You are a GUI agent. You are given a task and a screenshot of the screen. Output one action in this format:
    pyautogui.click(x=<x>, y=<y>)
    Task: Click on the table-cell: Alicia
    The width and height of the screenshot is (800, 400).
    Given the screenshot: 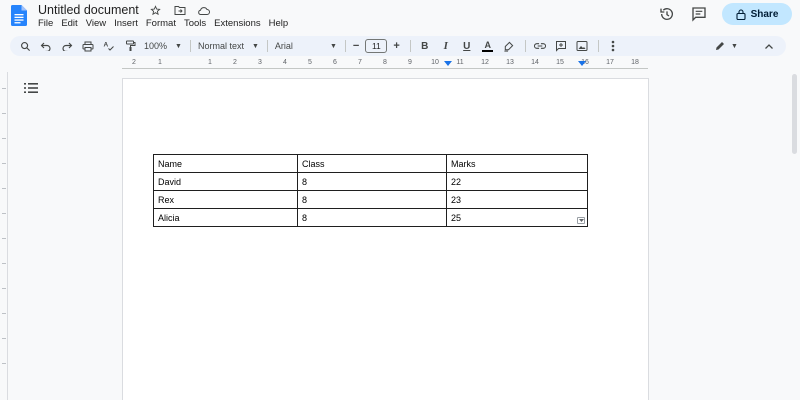 What is the action you would take?
    pyautogui.click(x=225, y=217)
    